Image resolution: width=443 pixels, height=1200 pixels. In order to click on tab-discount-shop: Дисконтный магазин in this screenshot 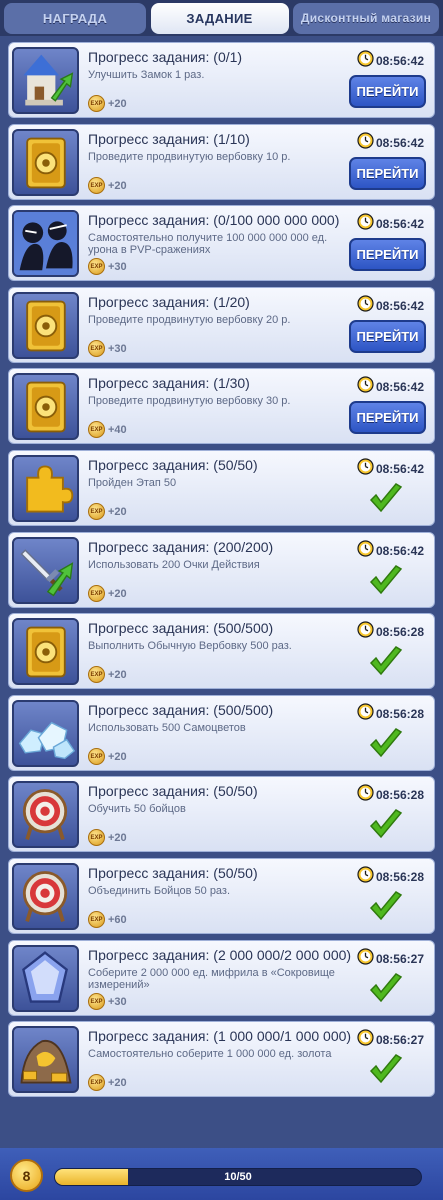, I will do `click(366, 18)`.